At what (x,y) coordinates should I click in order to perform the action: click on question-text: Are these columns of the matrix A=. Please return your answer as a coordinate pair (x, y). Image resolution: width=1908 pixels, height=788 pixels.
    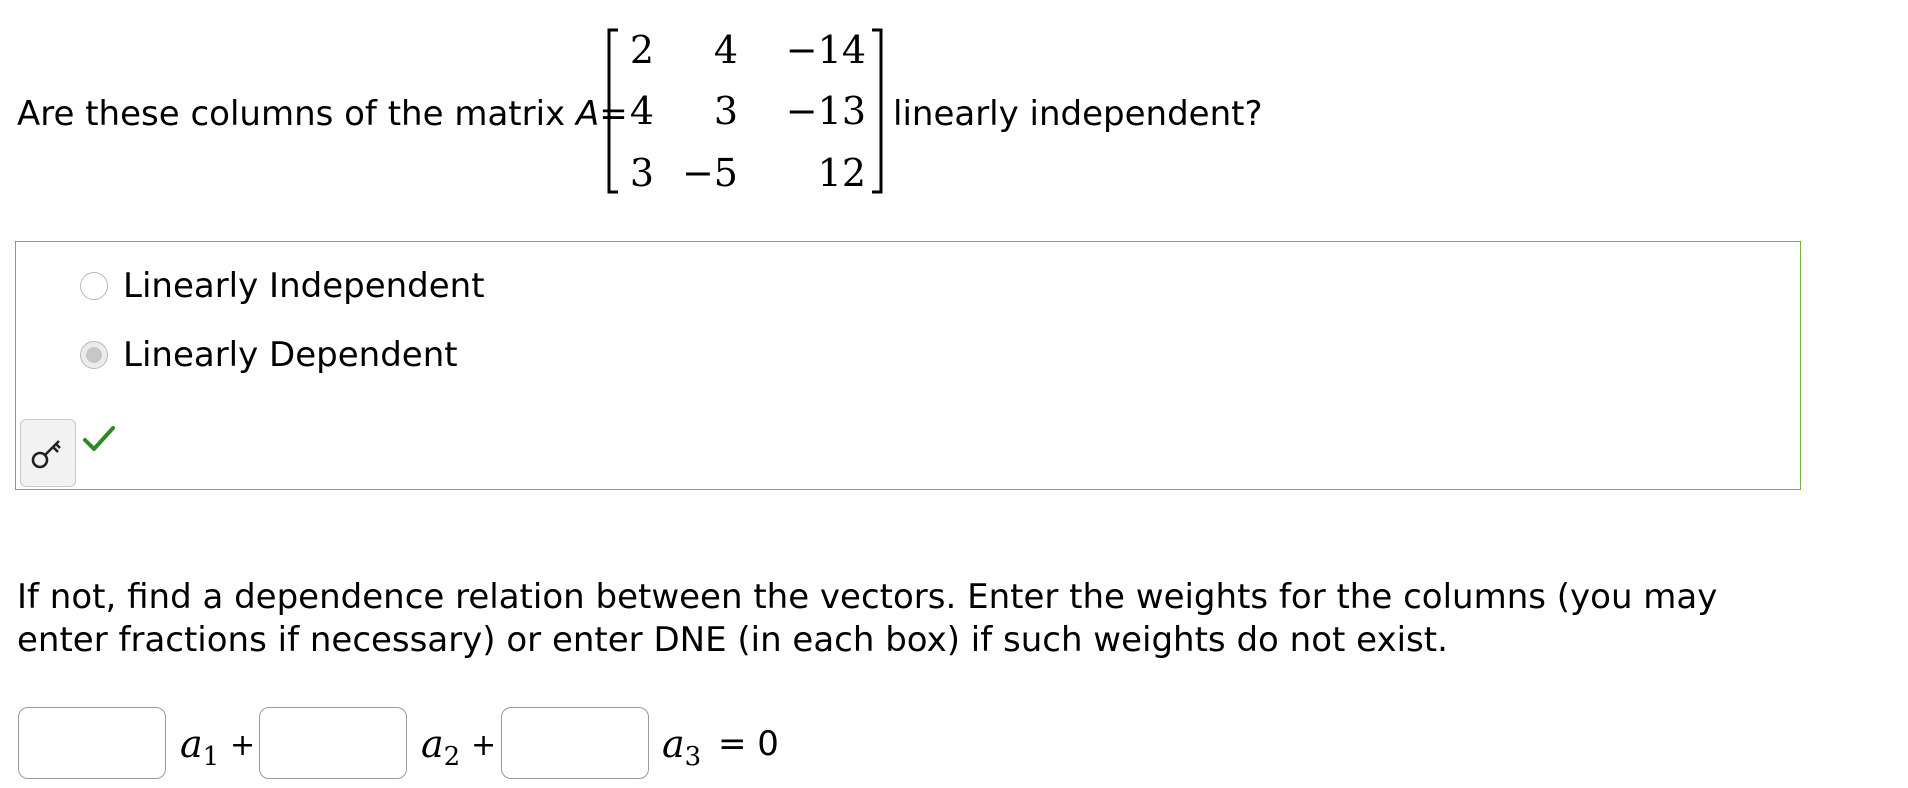
    Looking at the image, I should click on (322, 114).